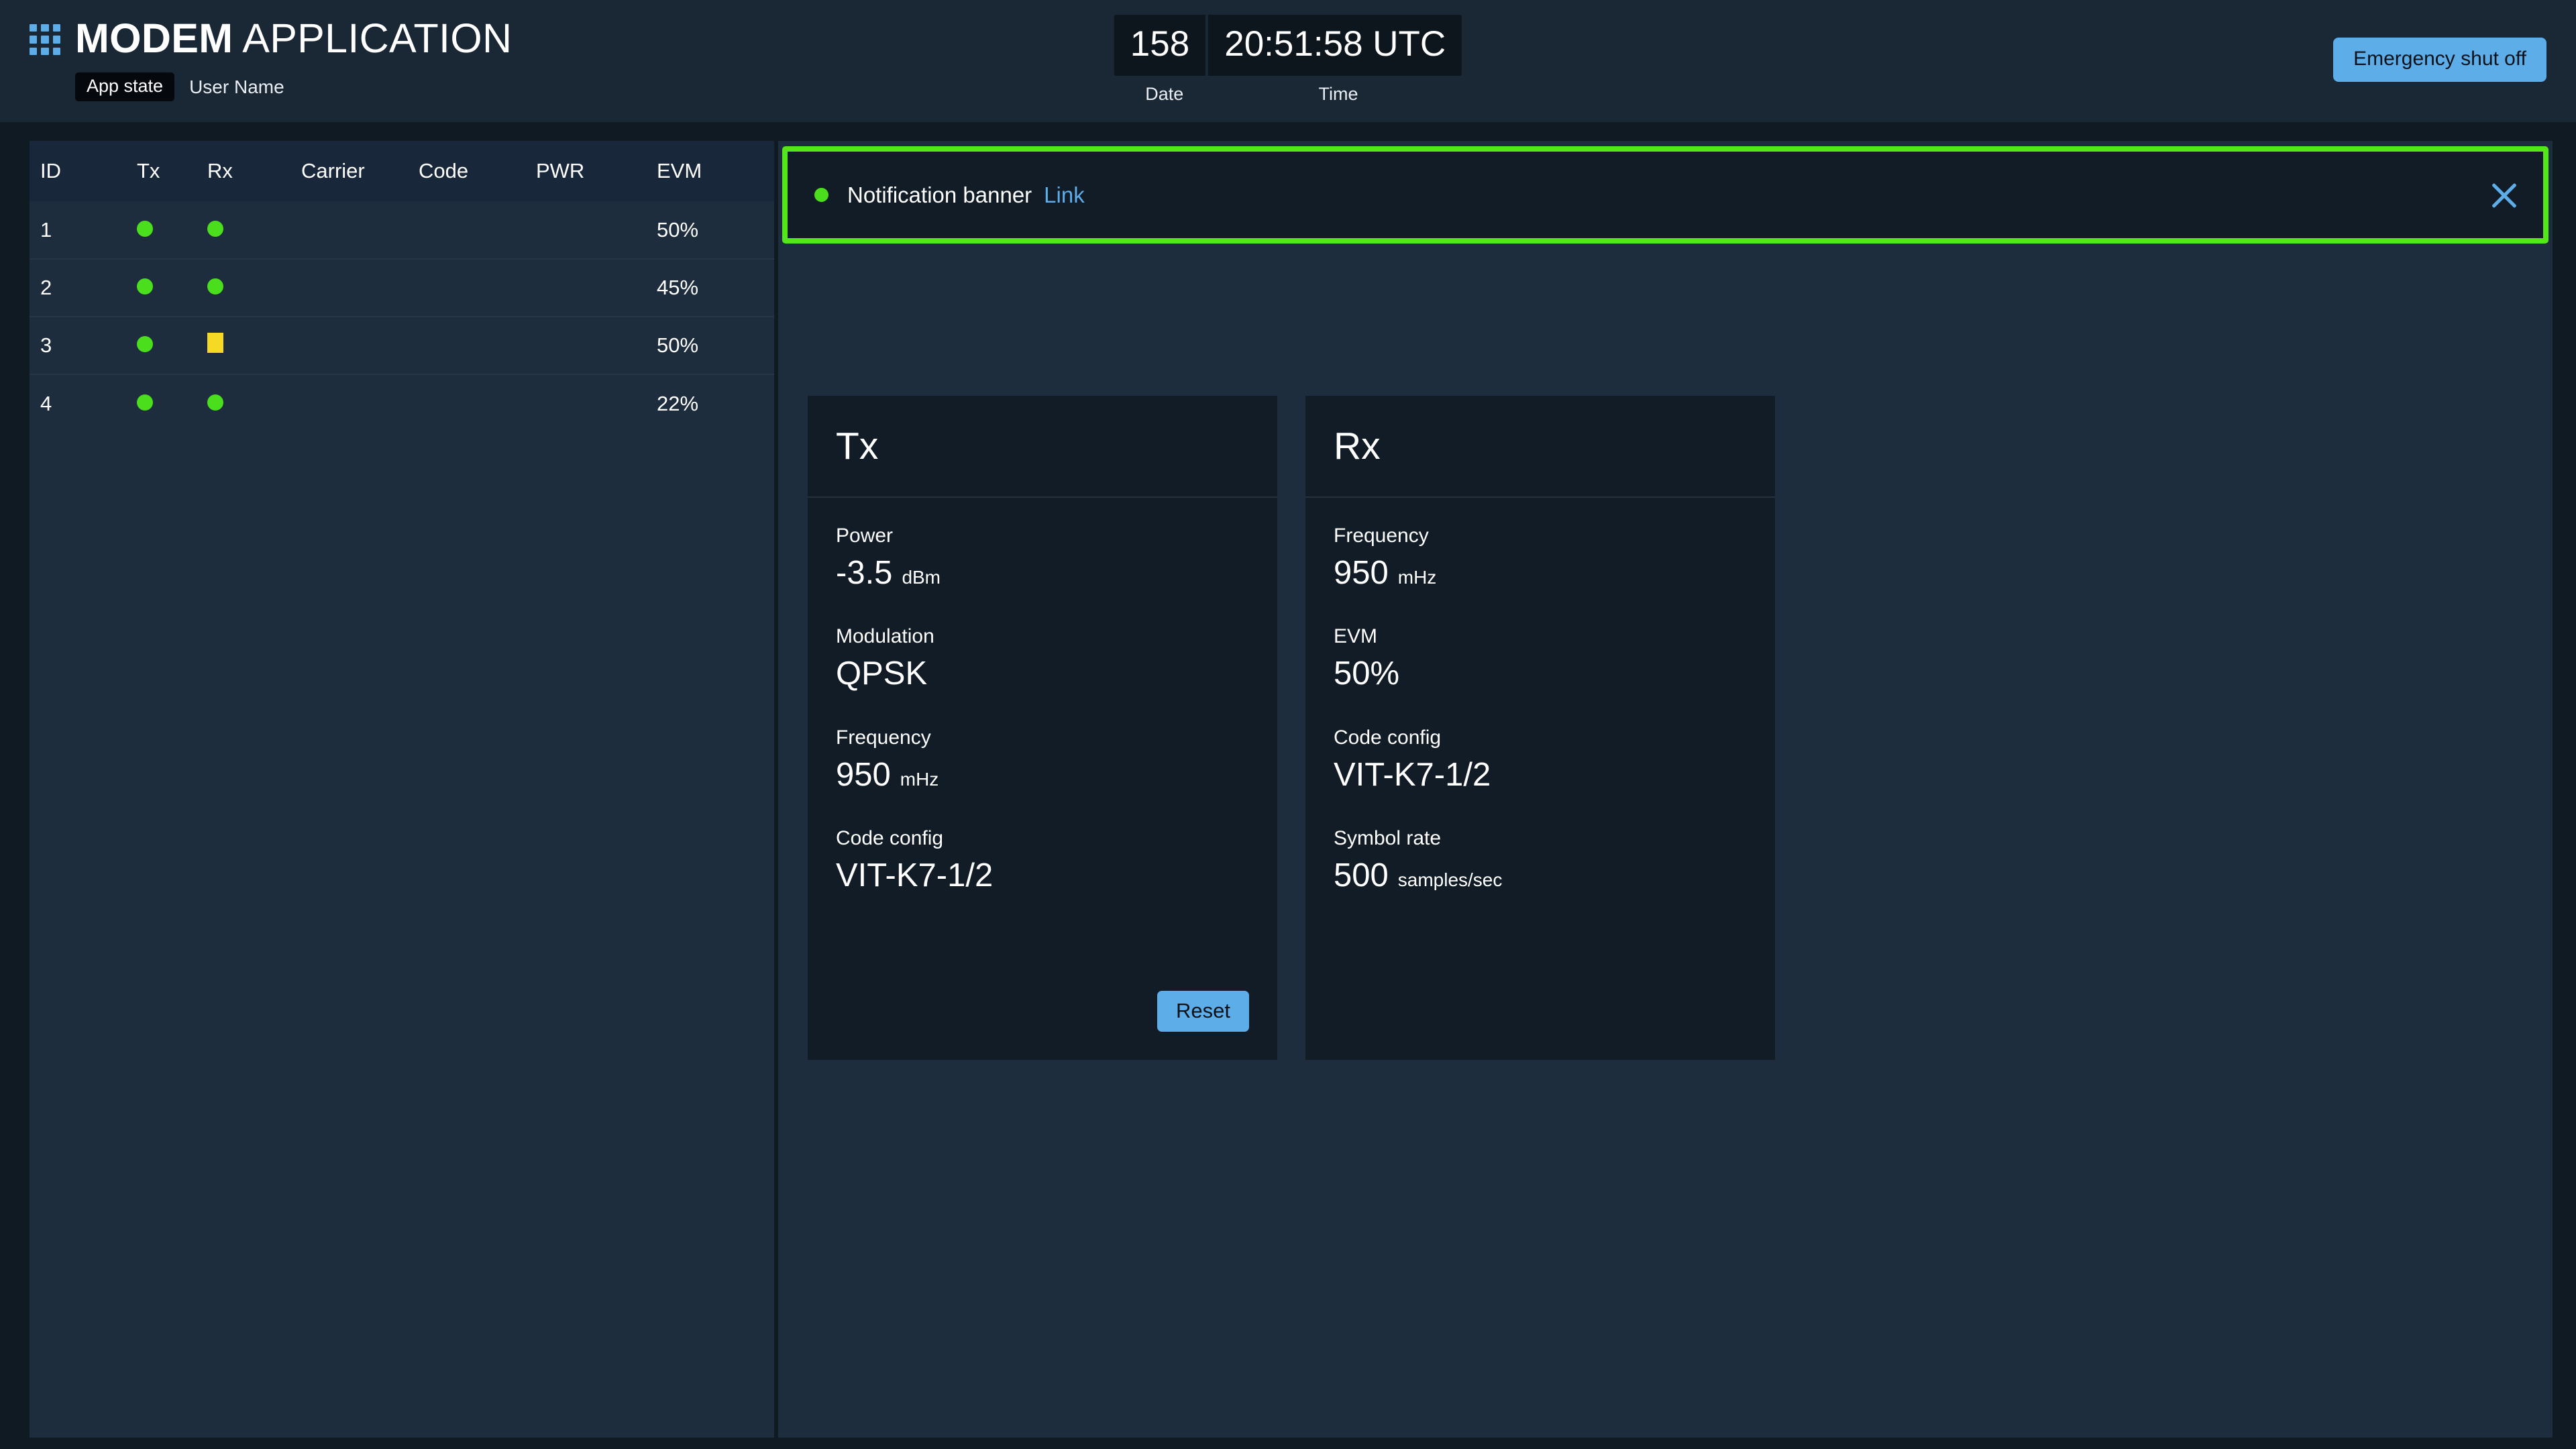 The width and height of the screenshot is (2576, 1449). Describe the element at coordinates (921, 577) in the screenshot. I see `tx-field-unit: dBm` at that location.